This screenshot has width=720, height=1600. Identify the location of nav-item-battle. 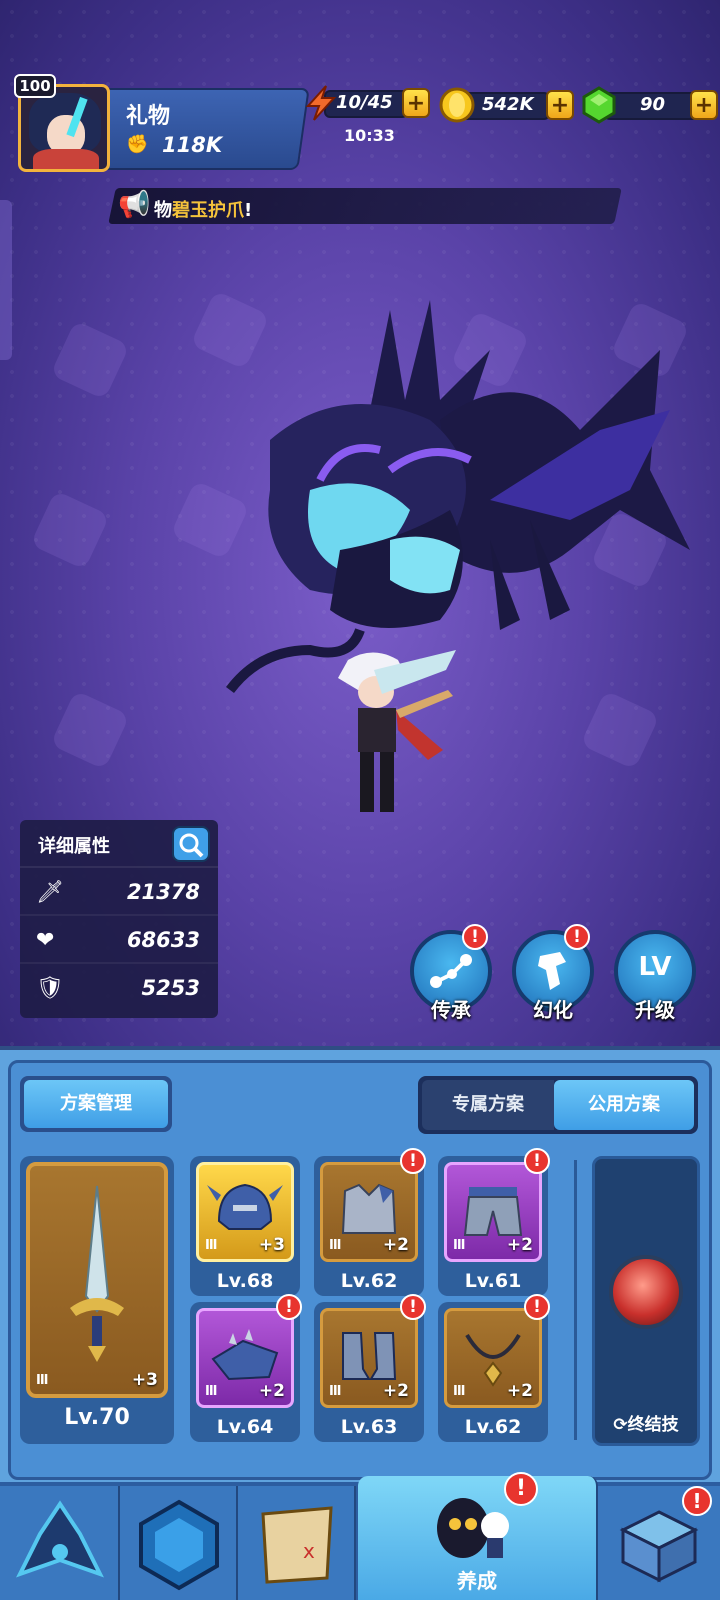
(60, 1543).